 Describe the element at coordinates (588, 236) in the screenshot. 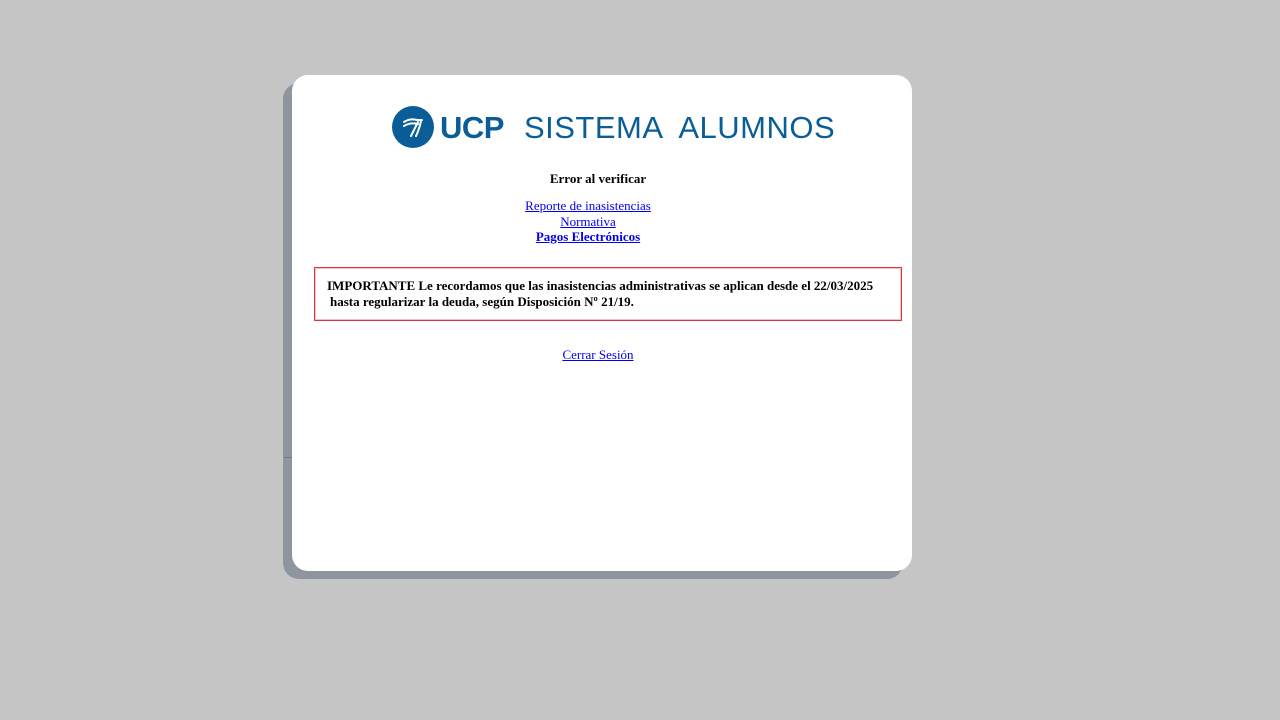

I see `electronic-payments-link: Pagos Electrónicos` at that location.